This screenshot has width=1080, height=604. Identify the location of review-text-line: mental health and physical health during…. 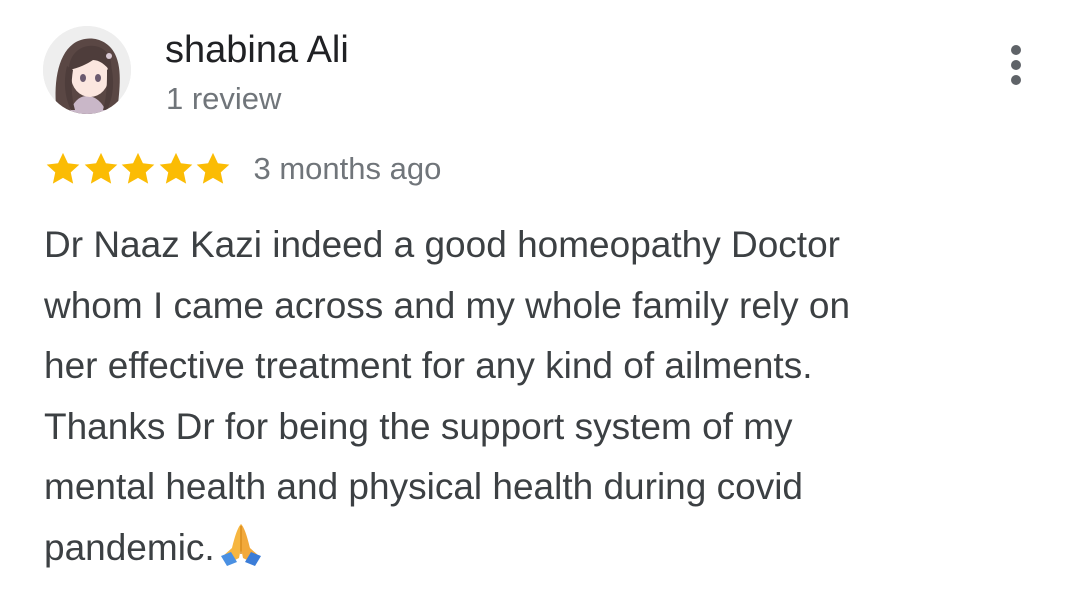
(423, 486).